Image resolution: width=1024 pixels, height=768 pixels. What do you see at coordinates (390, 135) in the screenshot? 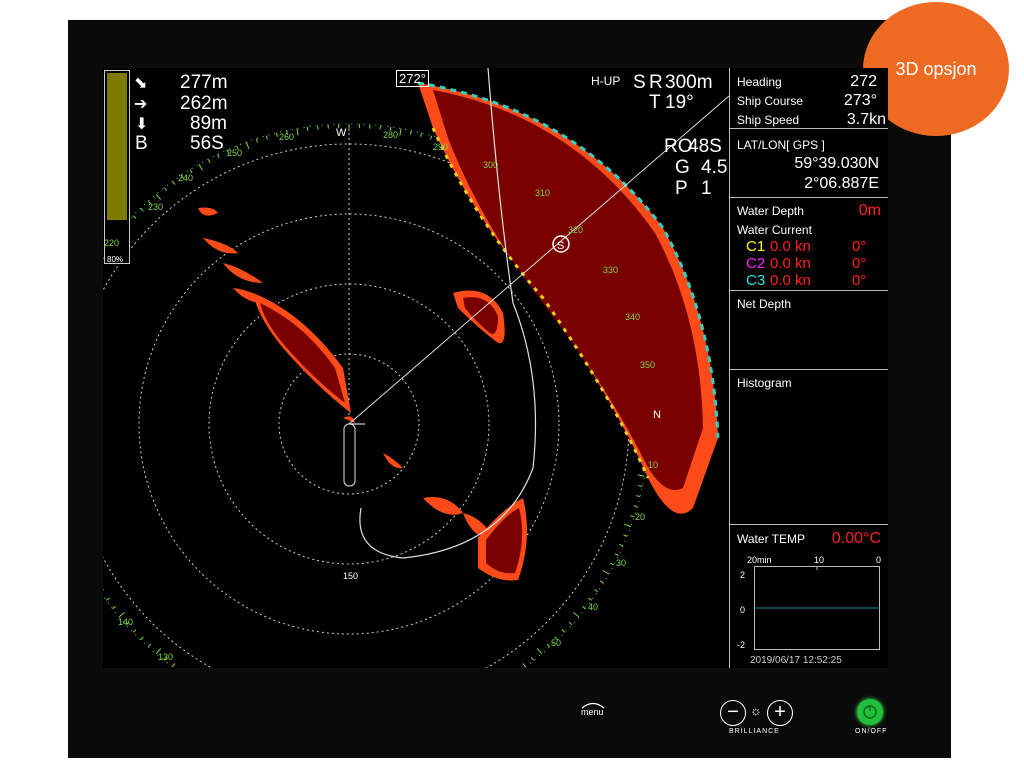
I see `bearing-label: 280` at bounding box center [390, 135].